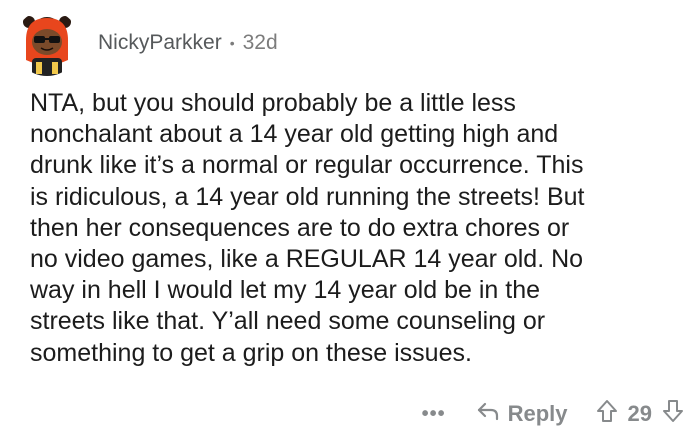 The width and height of the screenshot is (700, 442). I want to click on upvote-arrow-icon, so click(607, 414).